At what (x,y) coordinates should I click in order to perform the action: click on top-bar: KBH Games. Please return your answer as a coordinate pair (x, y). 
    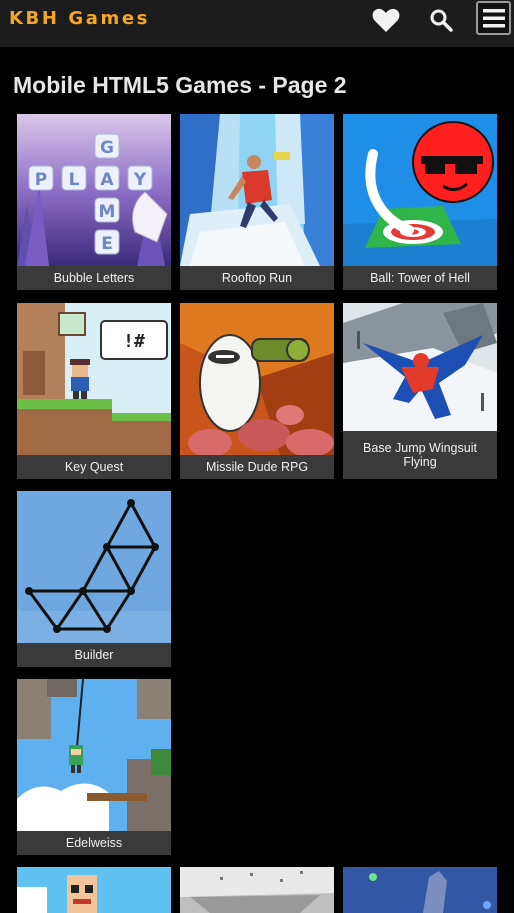
    Looking at the image, I should click on (257, 23).